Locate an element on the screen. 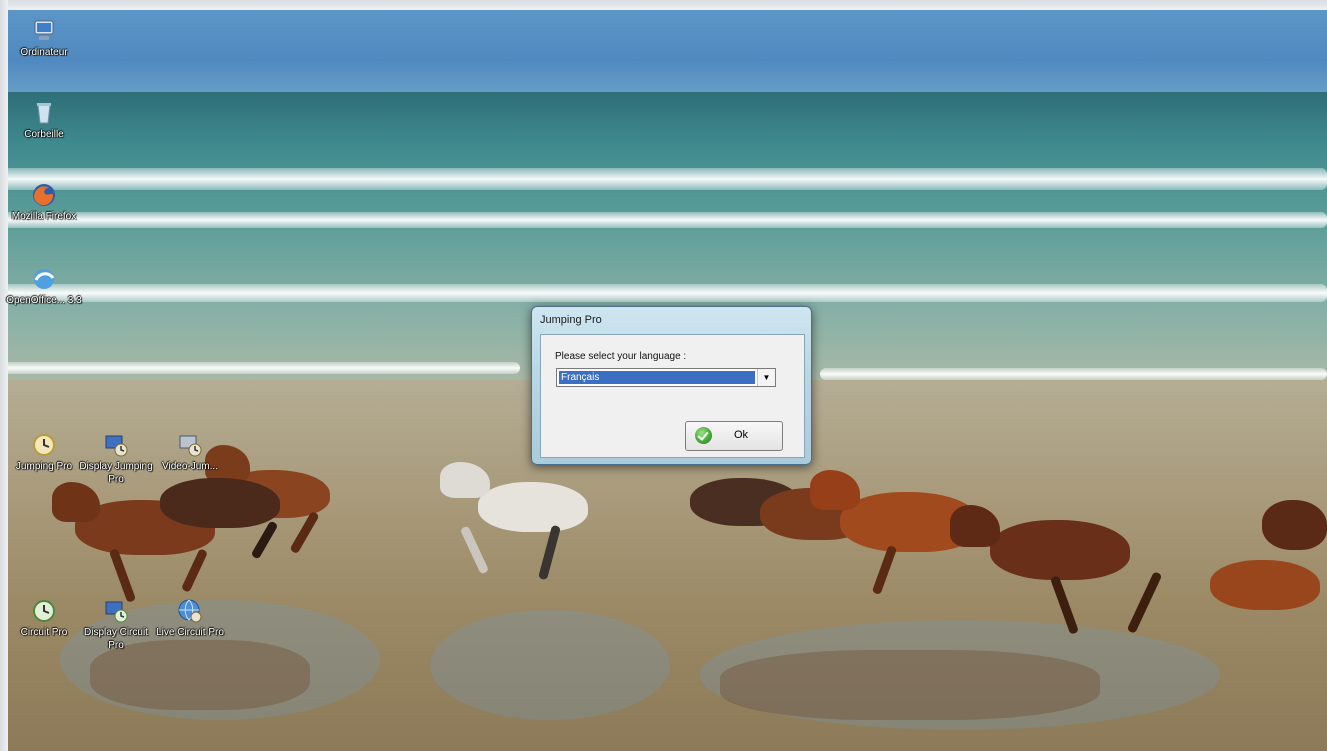 Image resolution: width=1327 pixels, height=751 pixels. desktop-icon-ordinateur: Ordinateur is located at coordinates (44, 38).